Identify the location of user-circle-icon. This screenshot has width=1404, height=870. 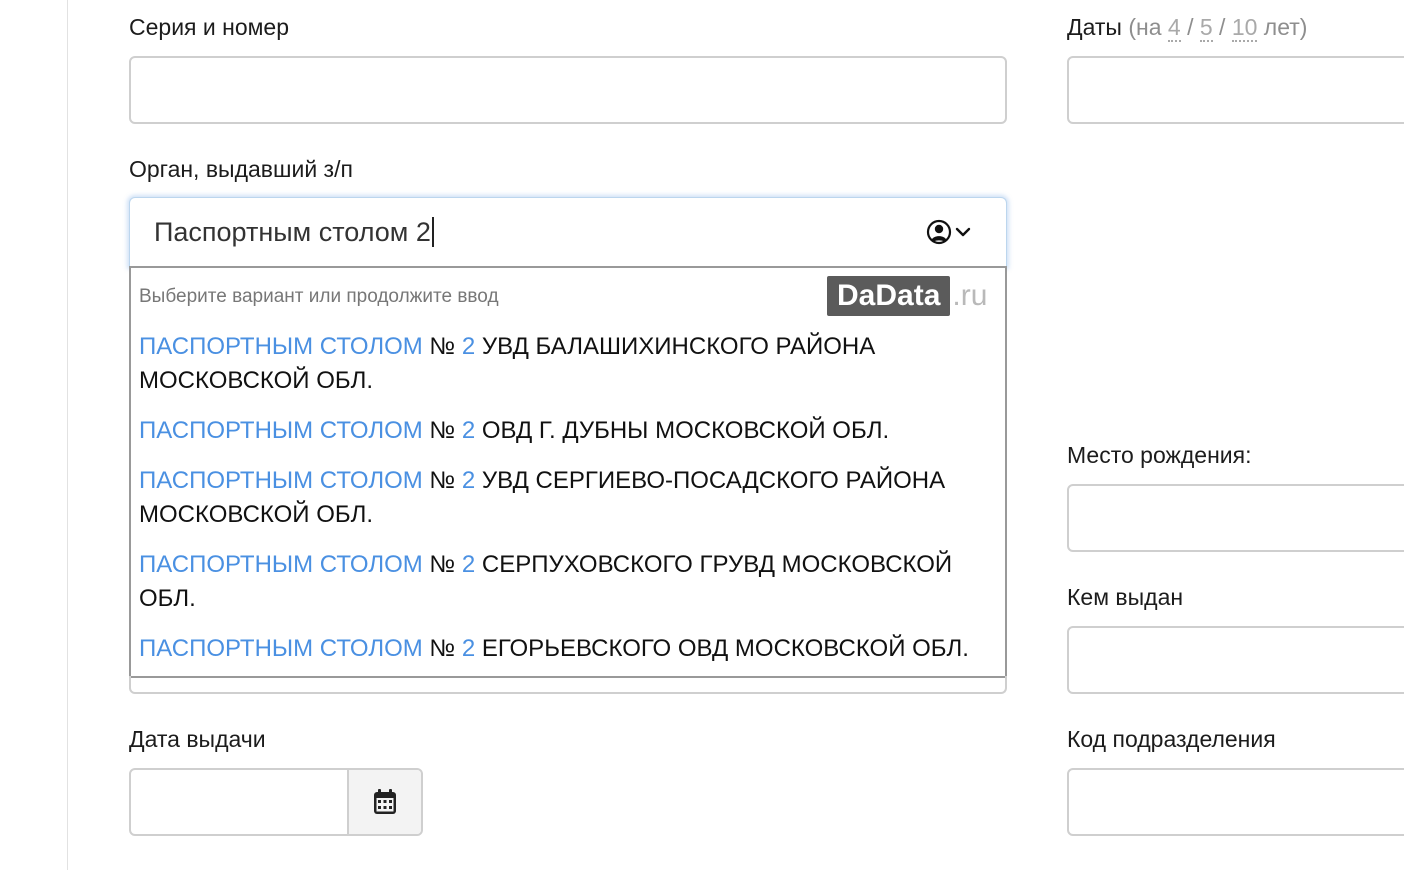
(939, 232).